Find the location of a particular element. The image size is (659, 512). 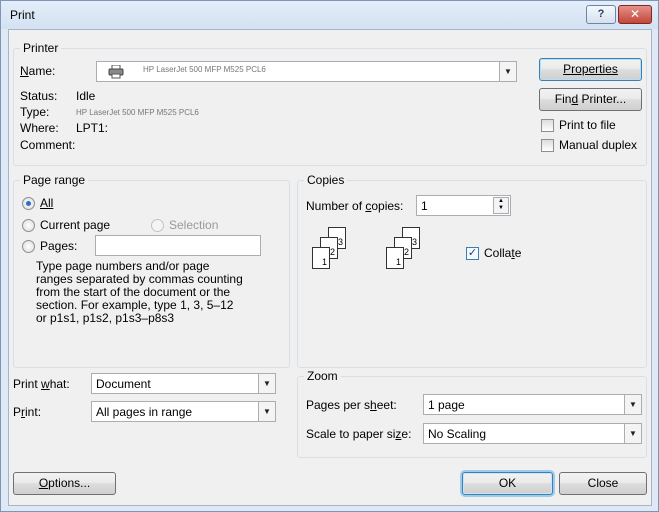

collate-label: Collate is located at coordinates (503, 253).